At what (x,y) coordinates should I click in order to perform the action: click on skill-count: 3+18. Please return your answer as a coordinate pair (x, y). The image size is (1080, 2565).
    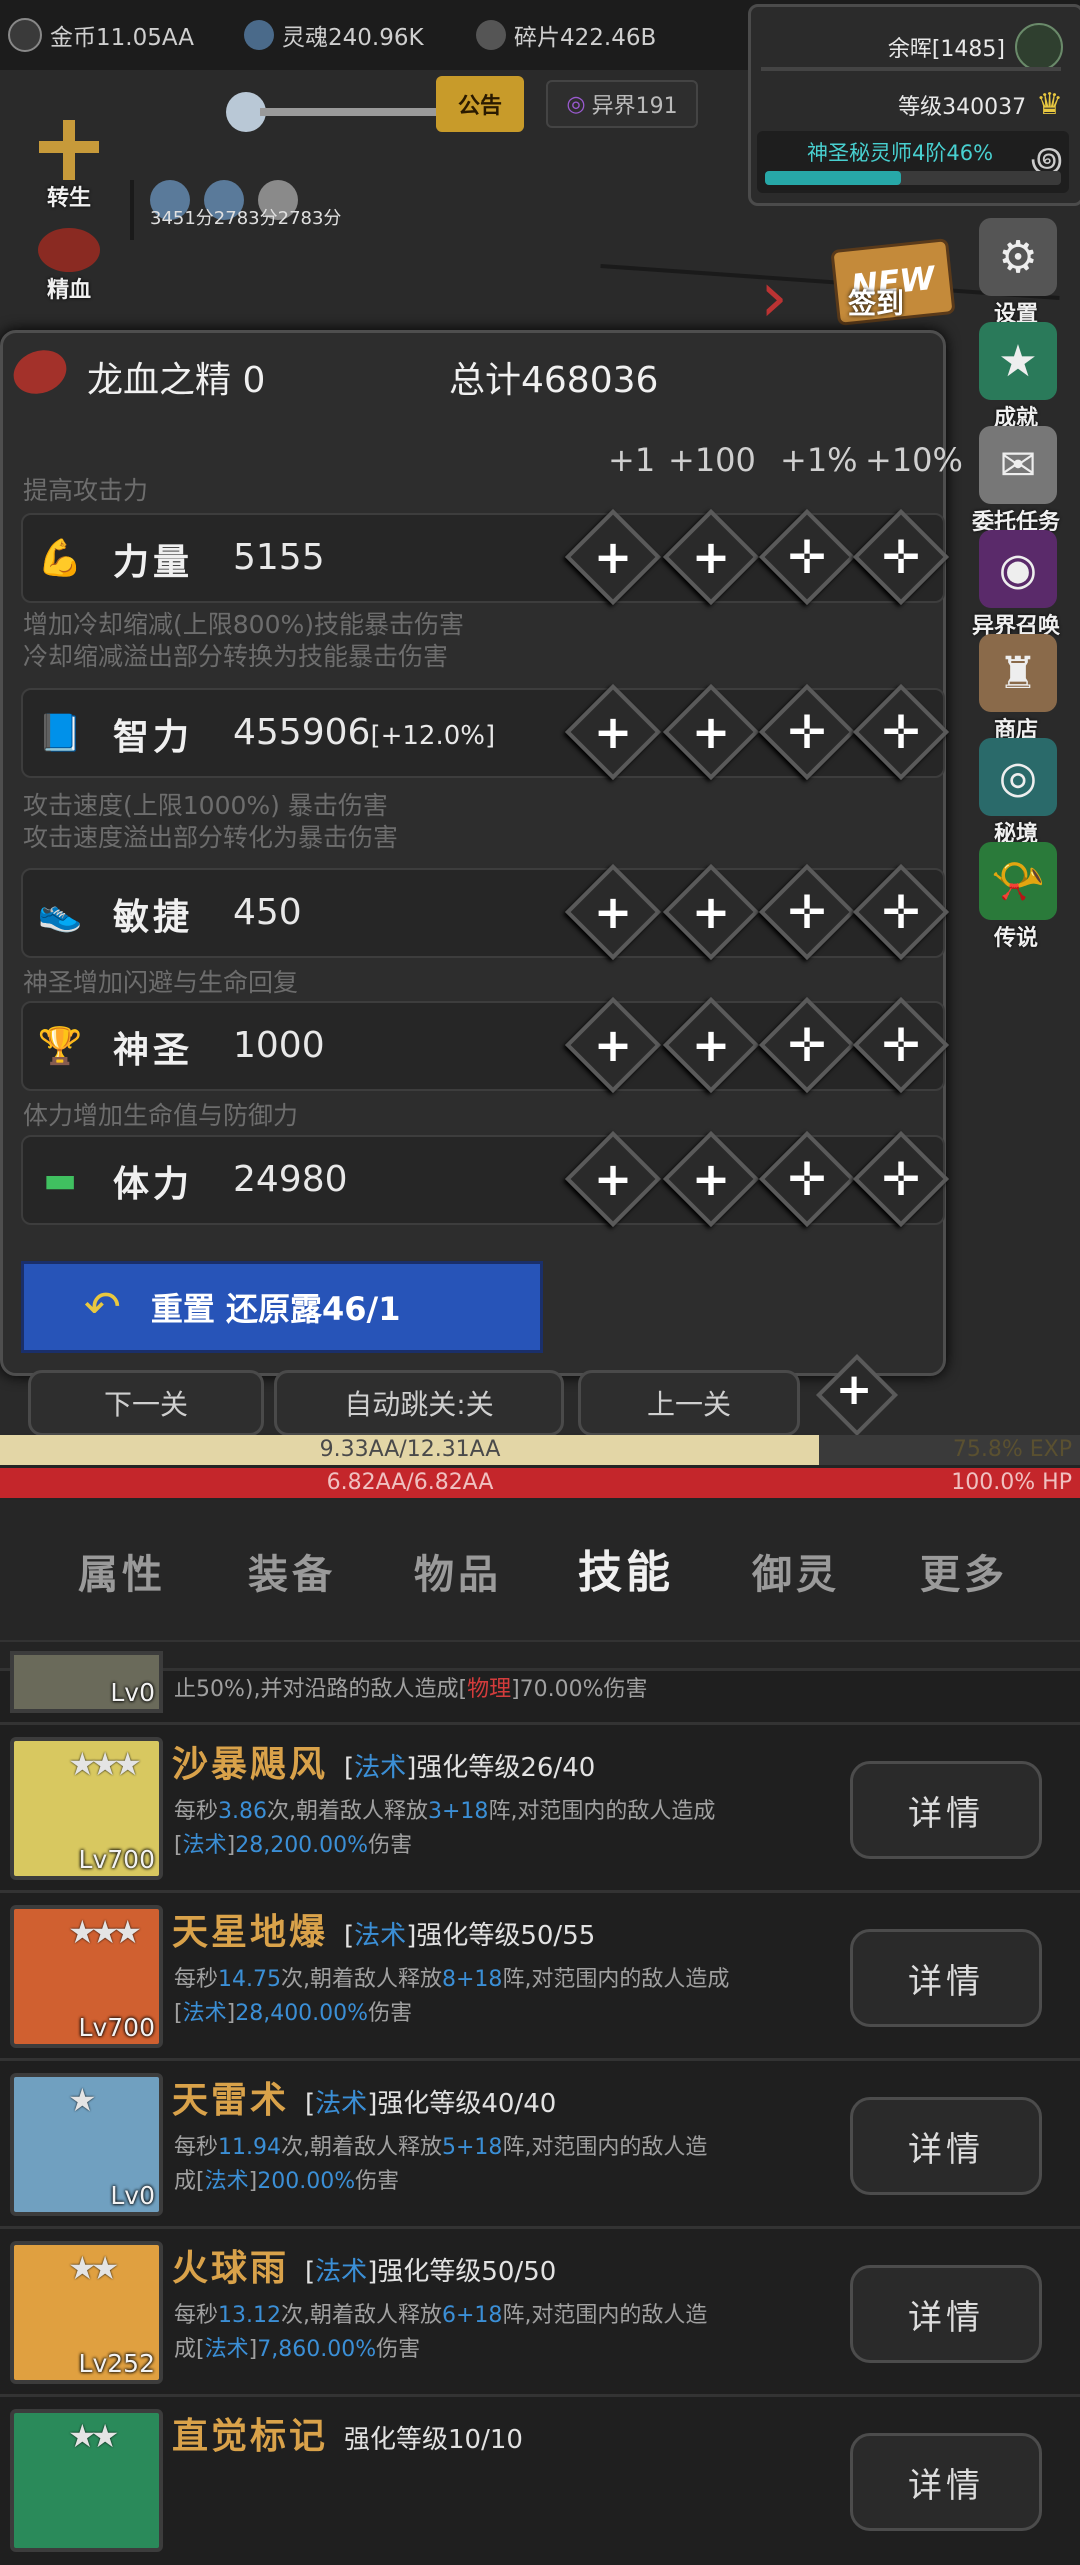
    Looking at the image, I should click on (458, 1811).